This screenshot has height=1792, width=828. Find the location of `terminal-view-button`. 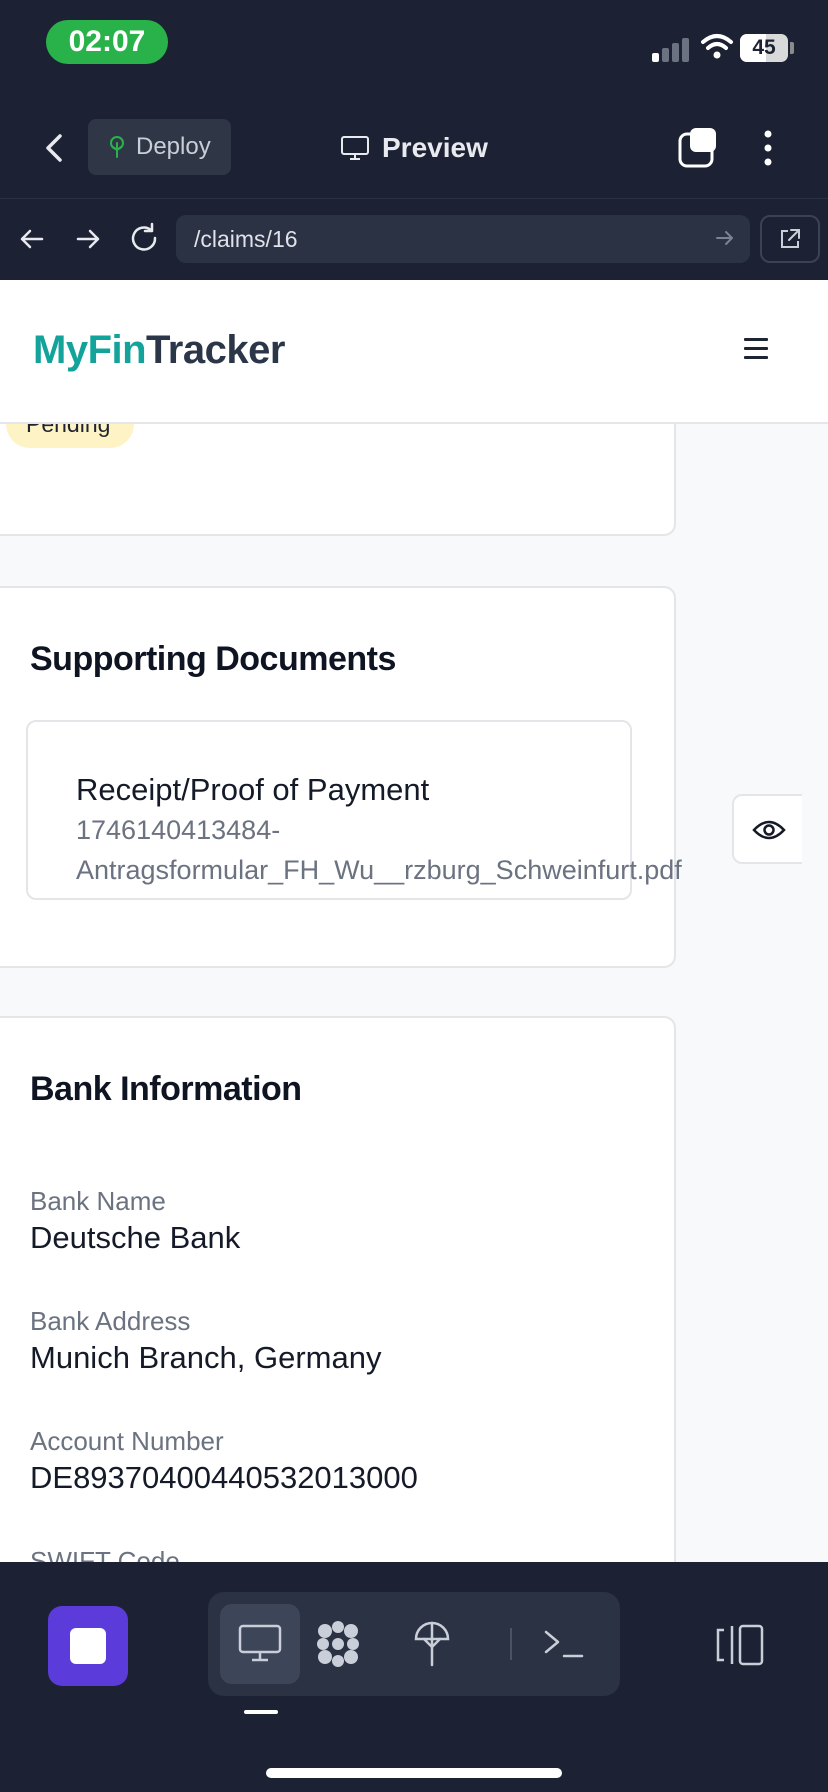

terminal-view-button is located at coordinates (564, 1644).